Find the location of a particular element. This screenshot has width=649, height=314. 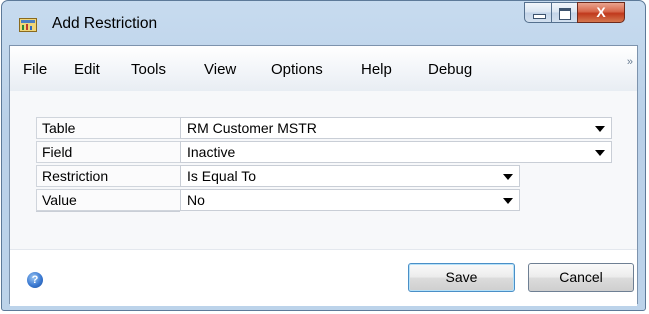

table-row: Table RM Customer MSTR is located at coordinates (324, 128).